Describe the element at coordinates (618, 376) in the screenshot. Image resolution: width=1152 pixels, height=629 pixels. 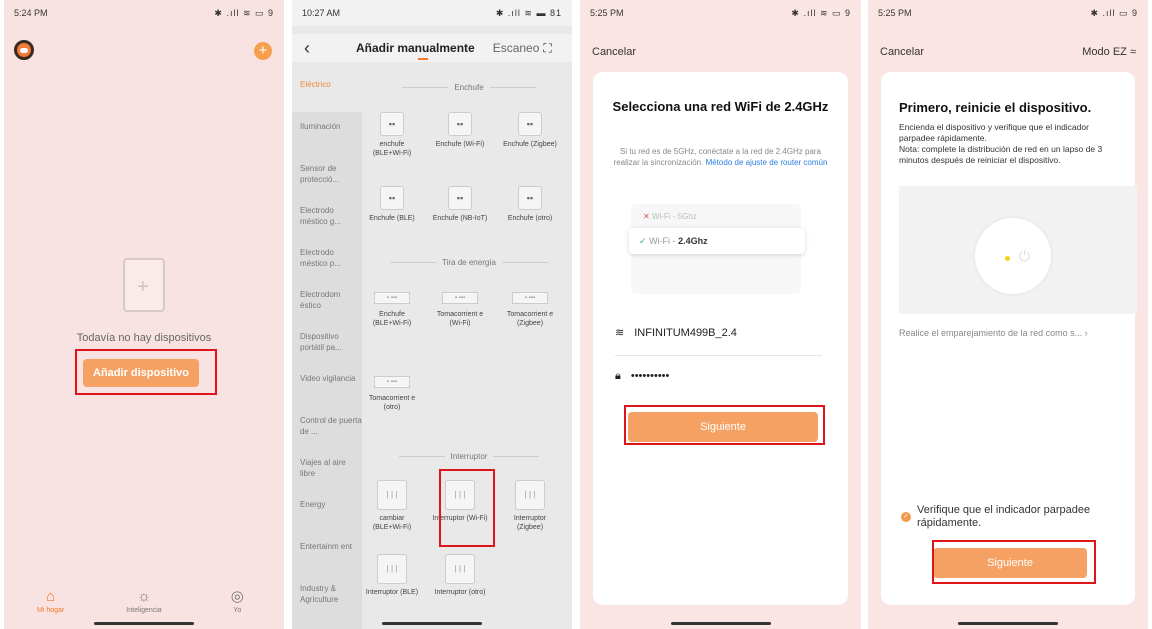
I see `lock-icon: 🔒︎` at that location.